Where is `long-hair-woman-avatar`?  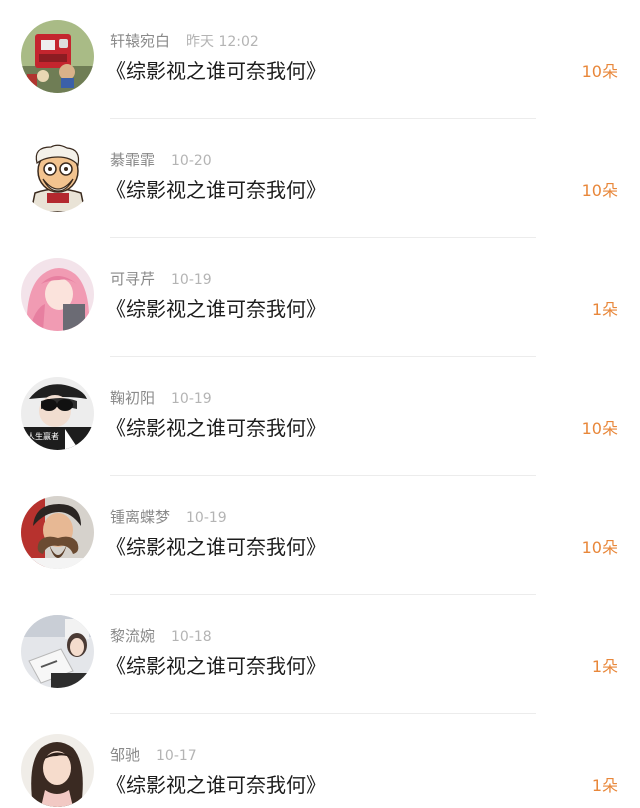 long-hair-woman-avatar is located at coordinates (57, 770).